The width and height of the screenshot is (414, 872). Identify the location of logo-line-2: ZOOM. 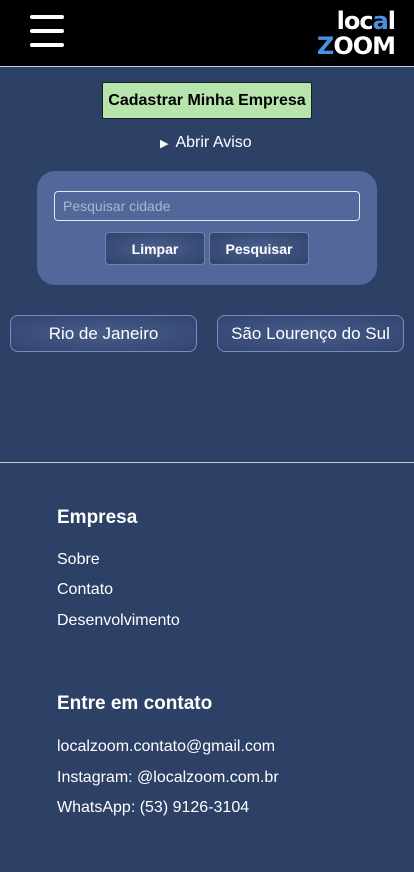
(356, 46).